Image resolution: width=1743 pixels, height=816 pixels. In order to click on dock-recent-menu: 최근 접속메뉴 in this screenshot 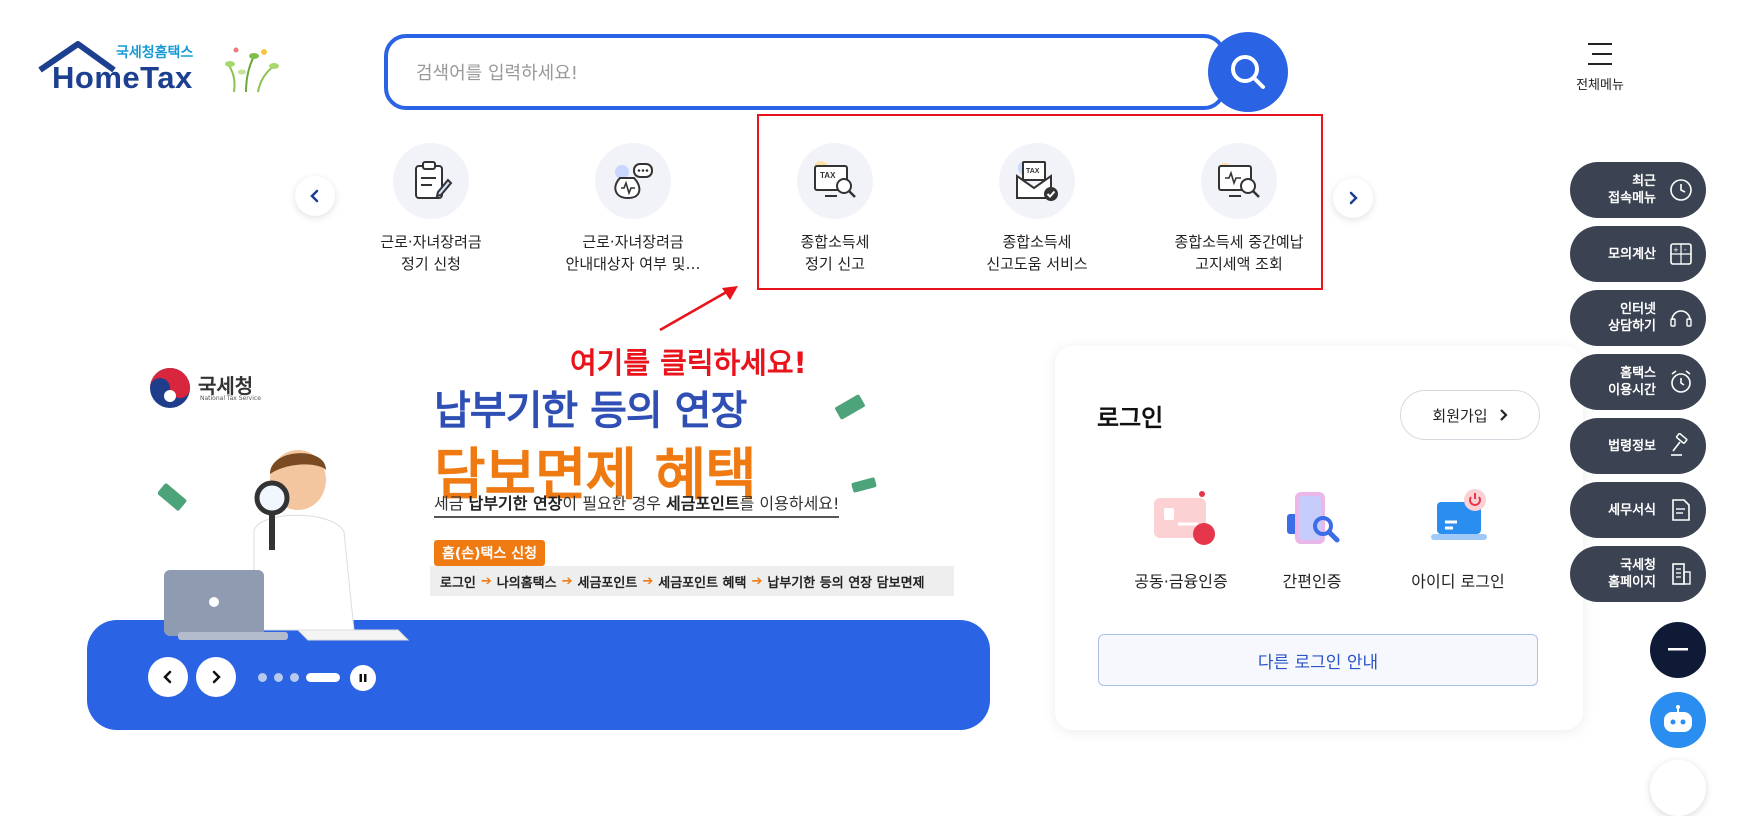, I will do `click(1638, 190)`.